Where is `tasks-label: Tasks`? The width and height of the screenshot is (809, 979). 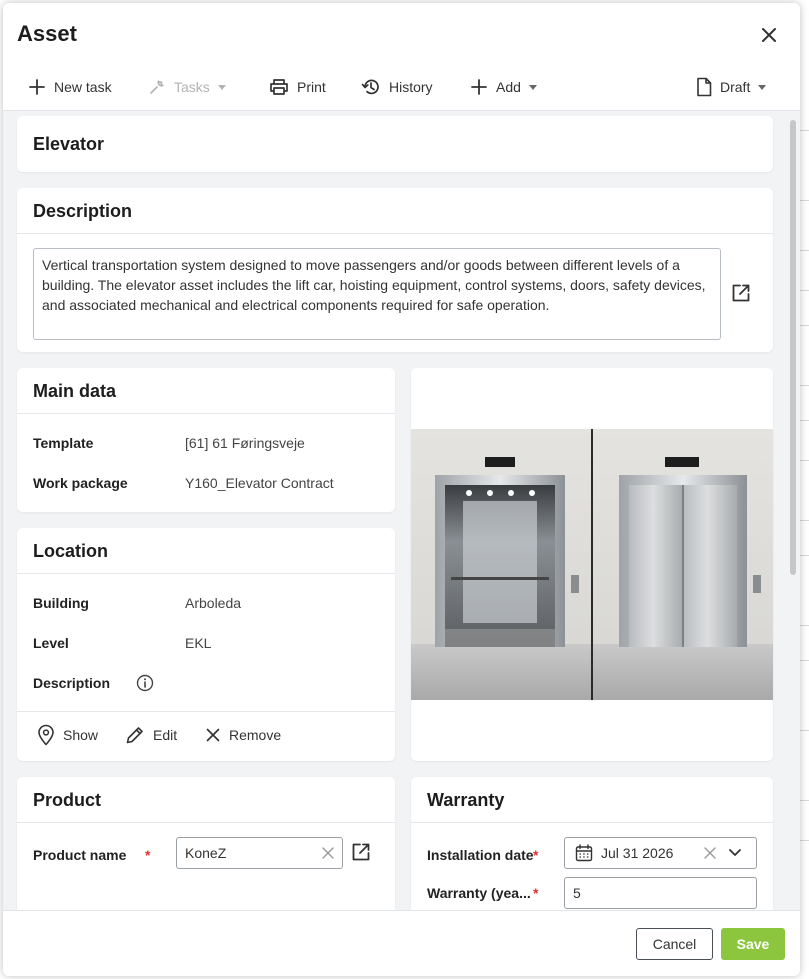
tasks-label: Tasks is located at coordinates (192, 87).